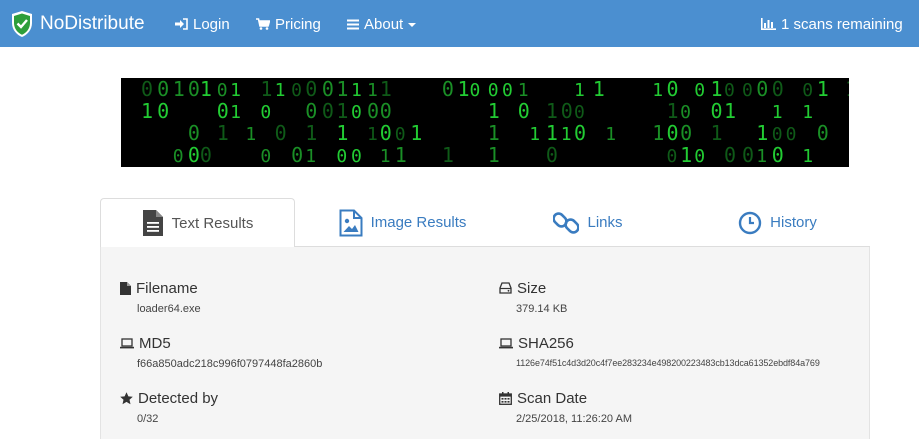 Image resolution: width=919 pixels, height=439 pixels. I want to click on nav-pricing-label: Pricing, so click(298, 24).